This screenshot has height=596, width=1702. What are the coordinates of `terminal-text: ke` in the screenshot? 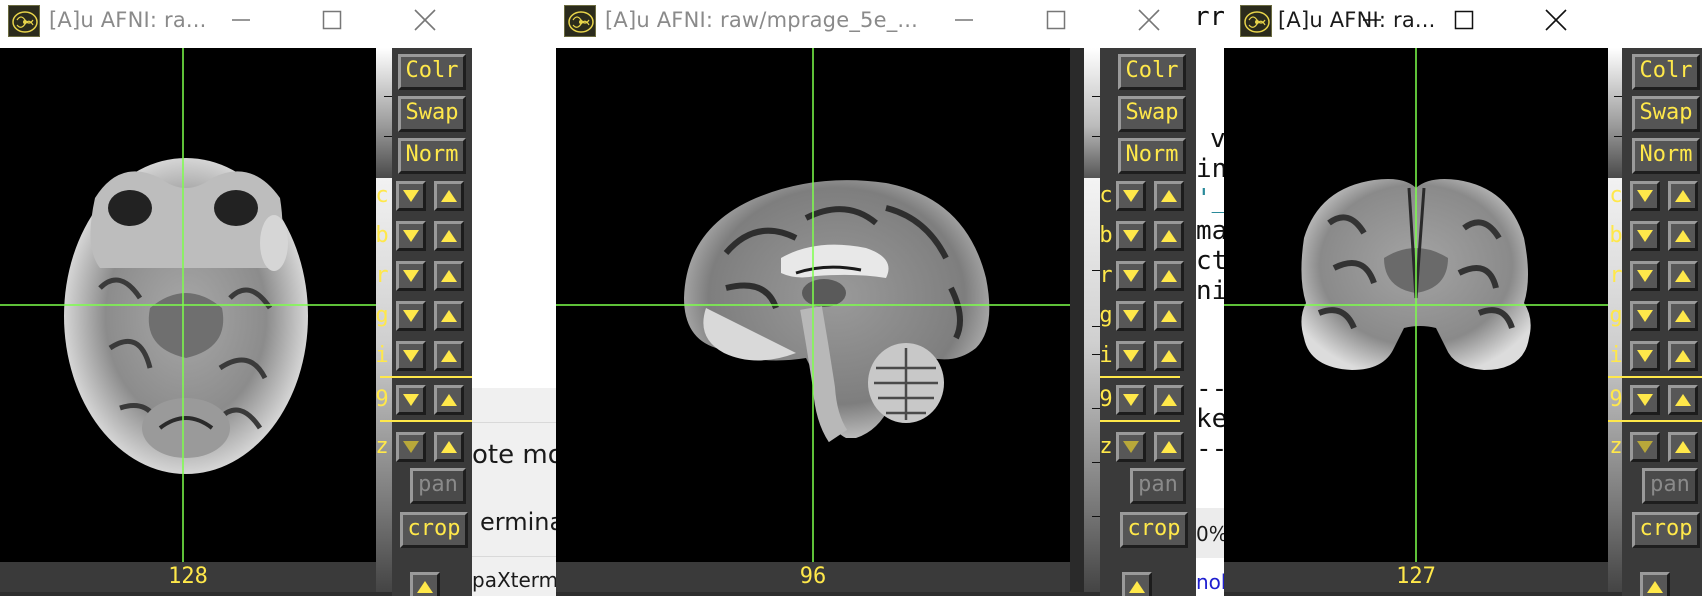 It's located at (1210, 419).